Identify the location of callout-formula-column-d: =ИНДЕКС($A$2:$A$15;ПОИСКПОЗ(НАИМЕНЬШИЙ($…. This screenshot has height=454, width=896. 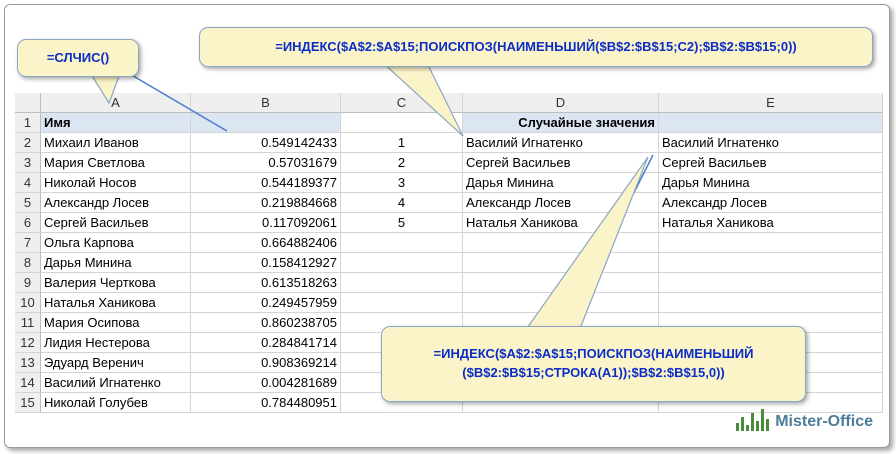
(536, 47).